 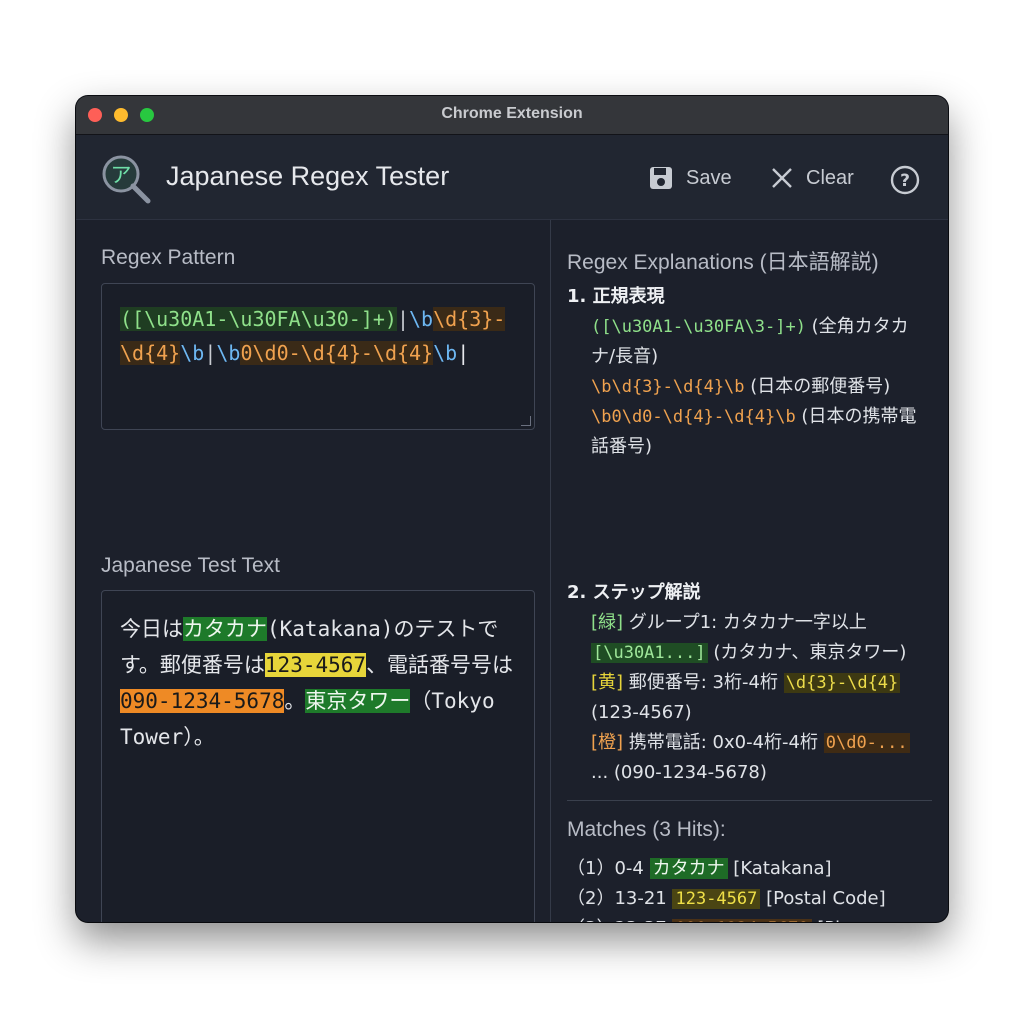 I want to click on clear-button: Clear, so click(x=812, y=178).